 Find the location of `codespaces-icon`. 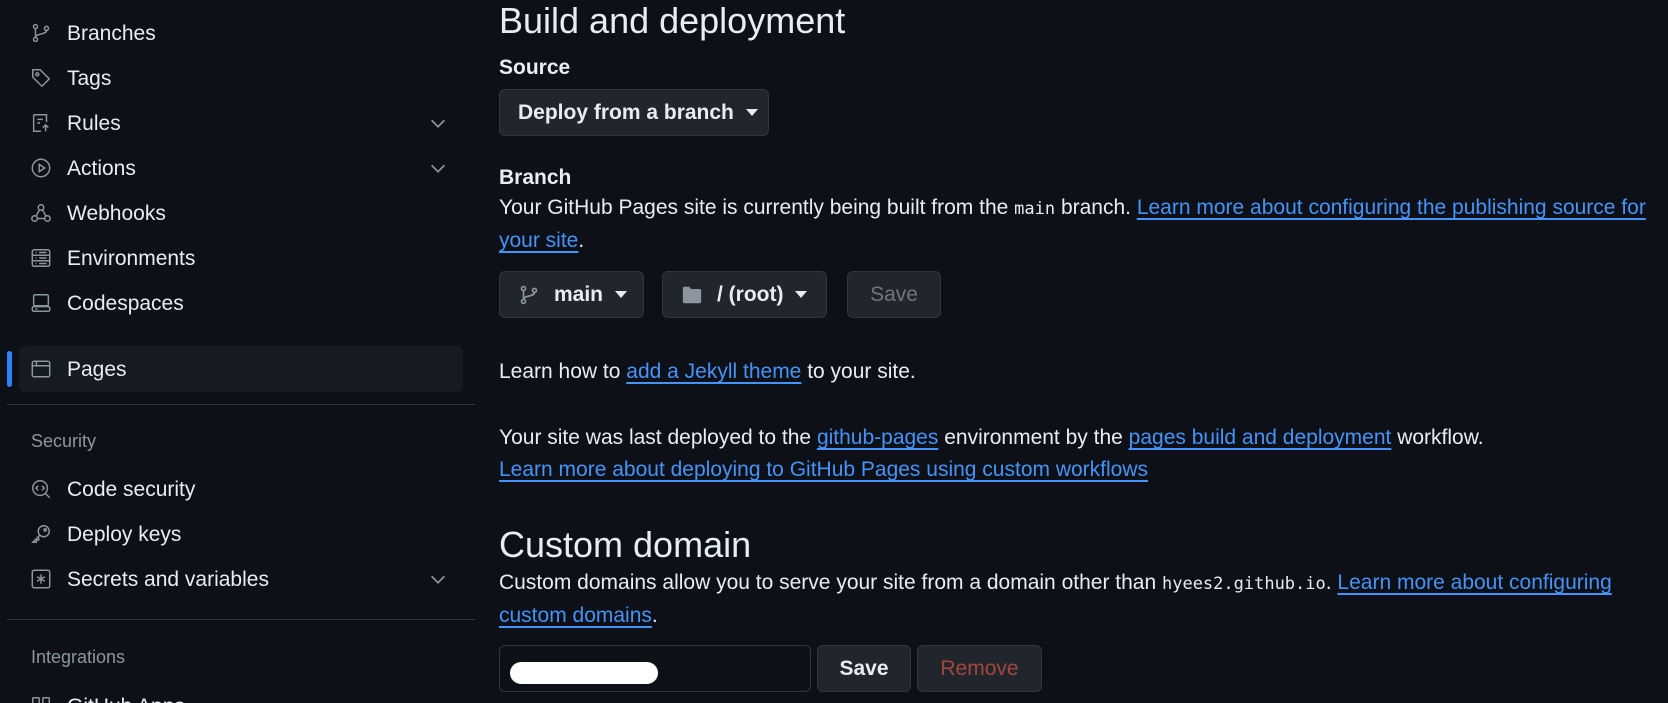

codespaces-icon is located at coordinates (41, 303).